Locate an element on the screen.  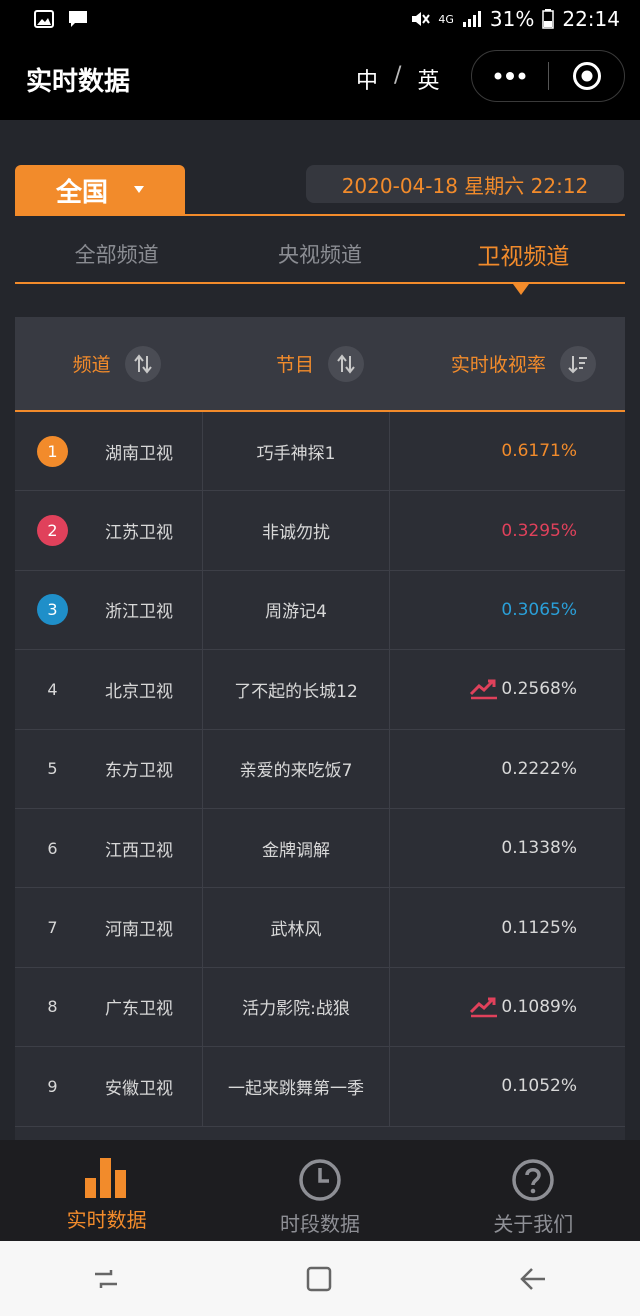
column-channel-label: 频道 is located at coordinates (91, 365).